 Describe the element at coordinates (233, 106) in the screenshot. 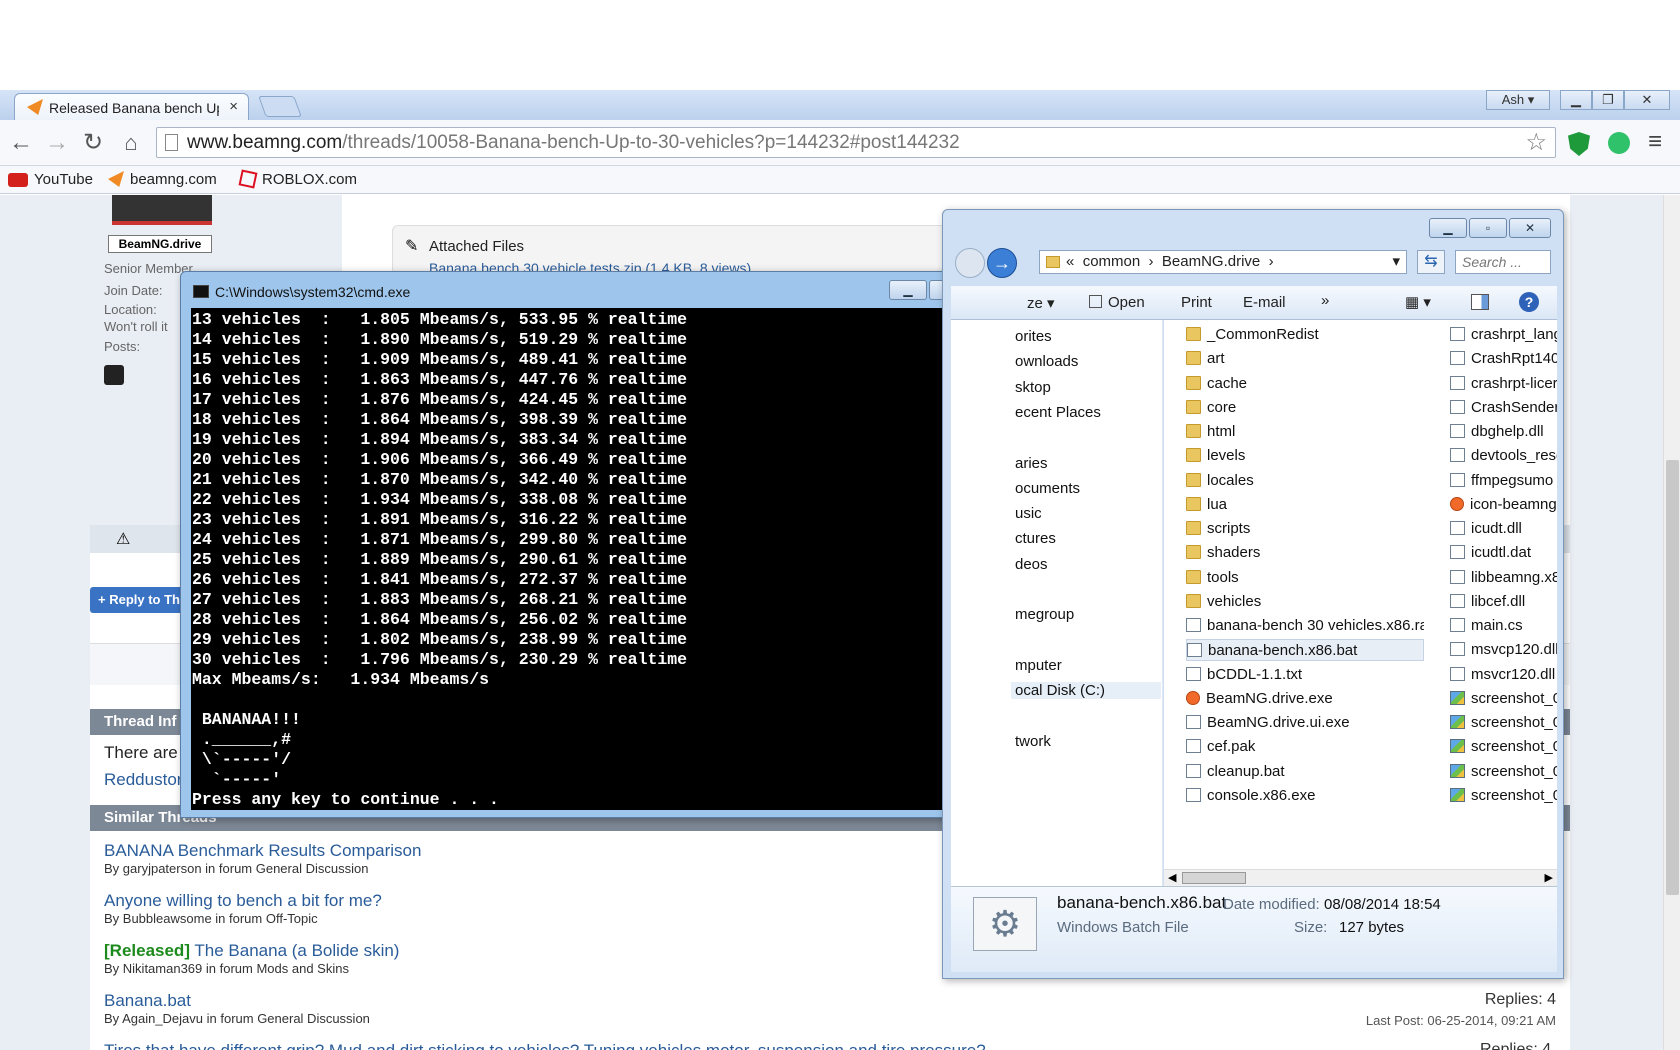

I see `tab-close-icon: ×` at that location.